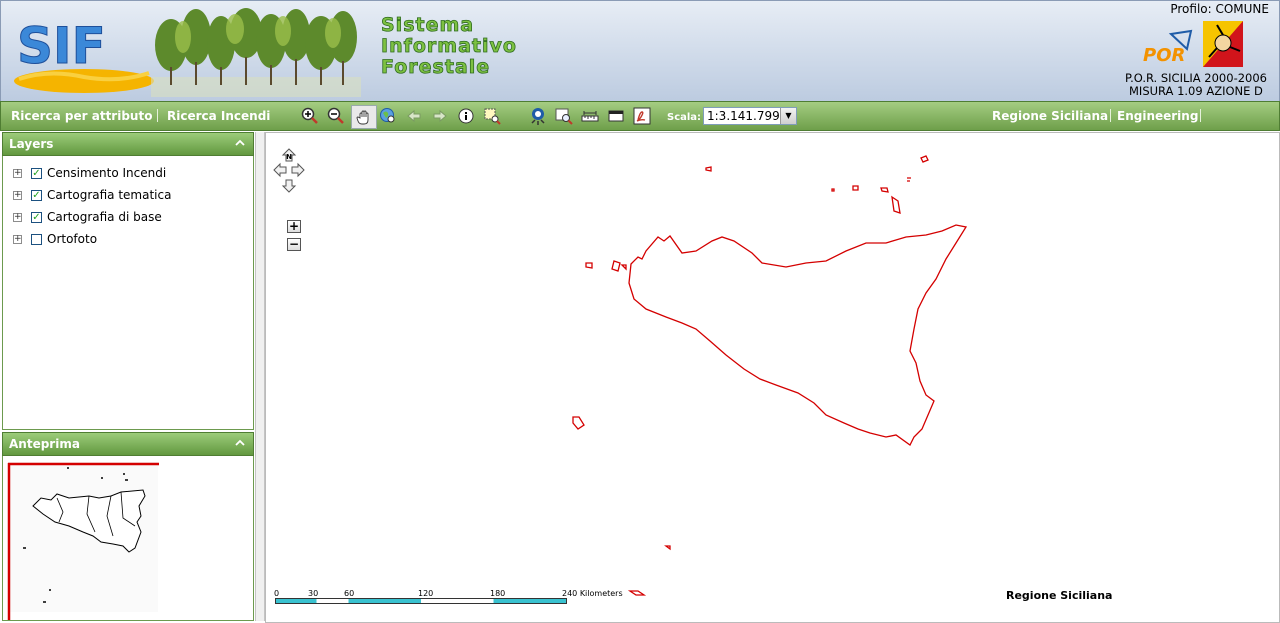  Describe the element at coordinates (260, 376) in the screenshot. I see `panel-splitter` at that location.